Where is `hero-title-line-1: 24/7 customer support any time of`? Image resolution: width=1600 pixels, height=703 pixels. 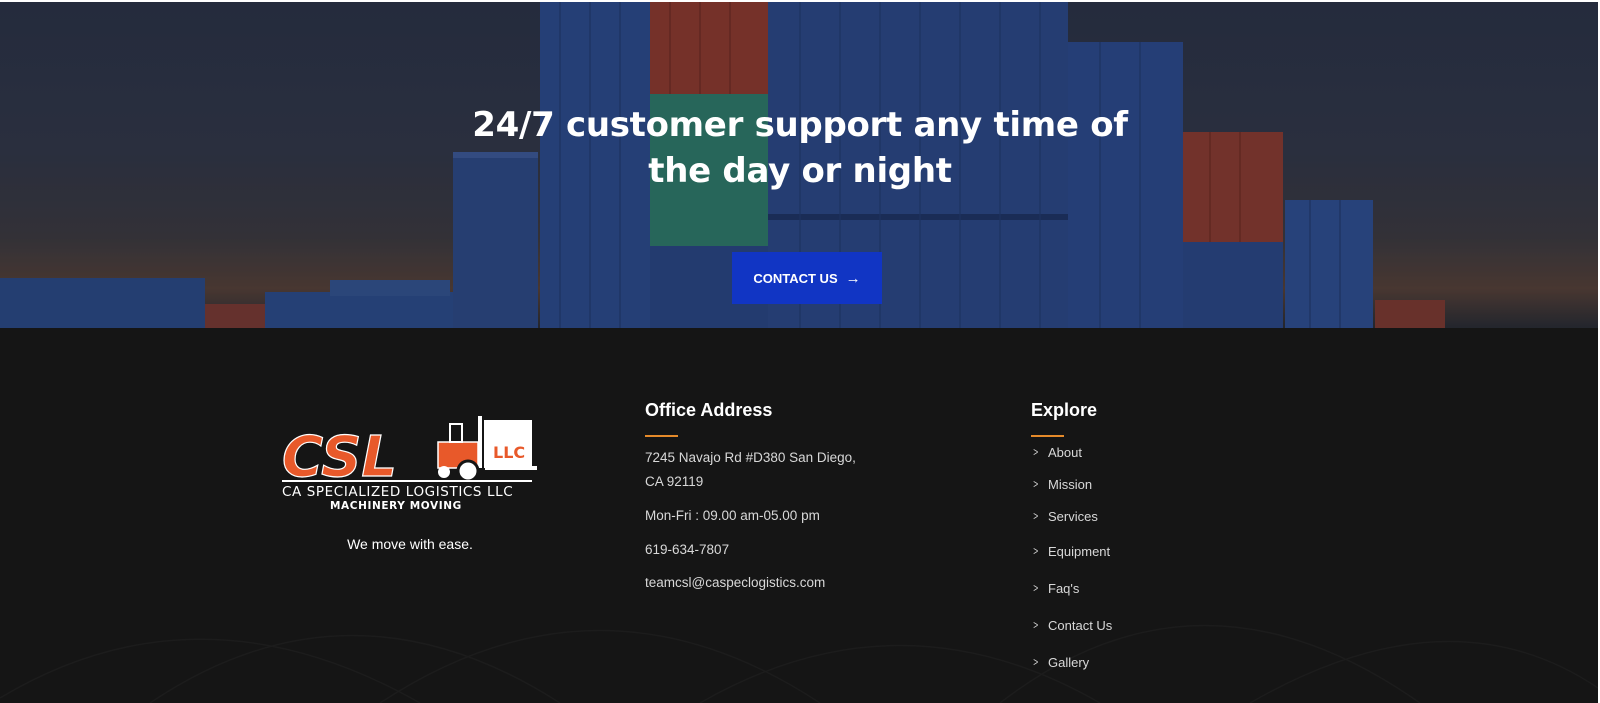 hero-title-line-1: 24/7 customer support any time of is located at coordinates (800, 125).